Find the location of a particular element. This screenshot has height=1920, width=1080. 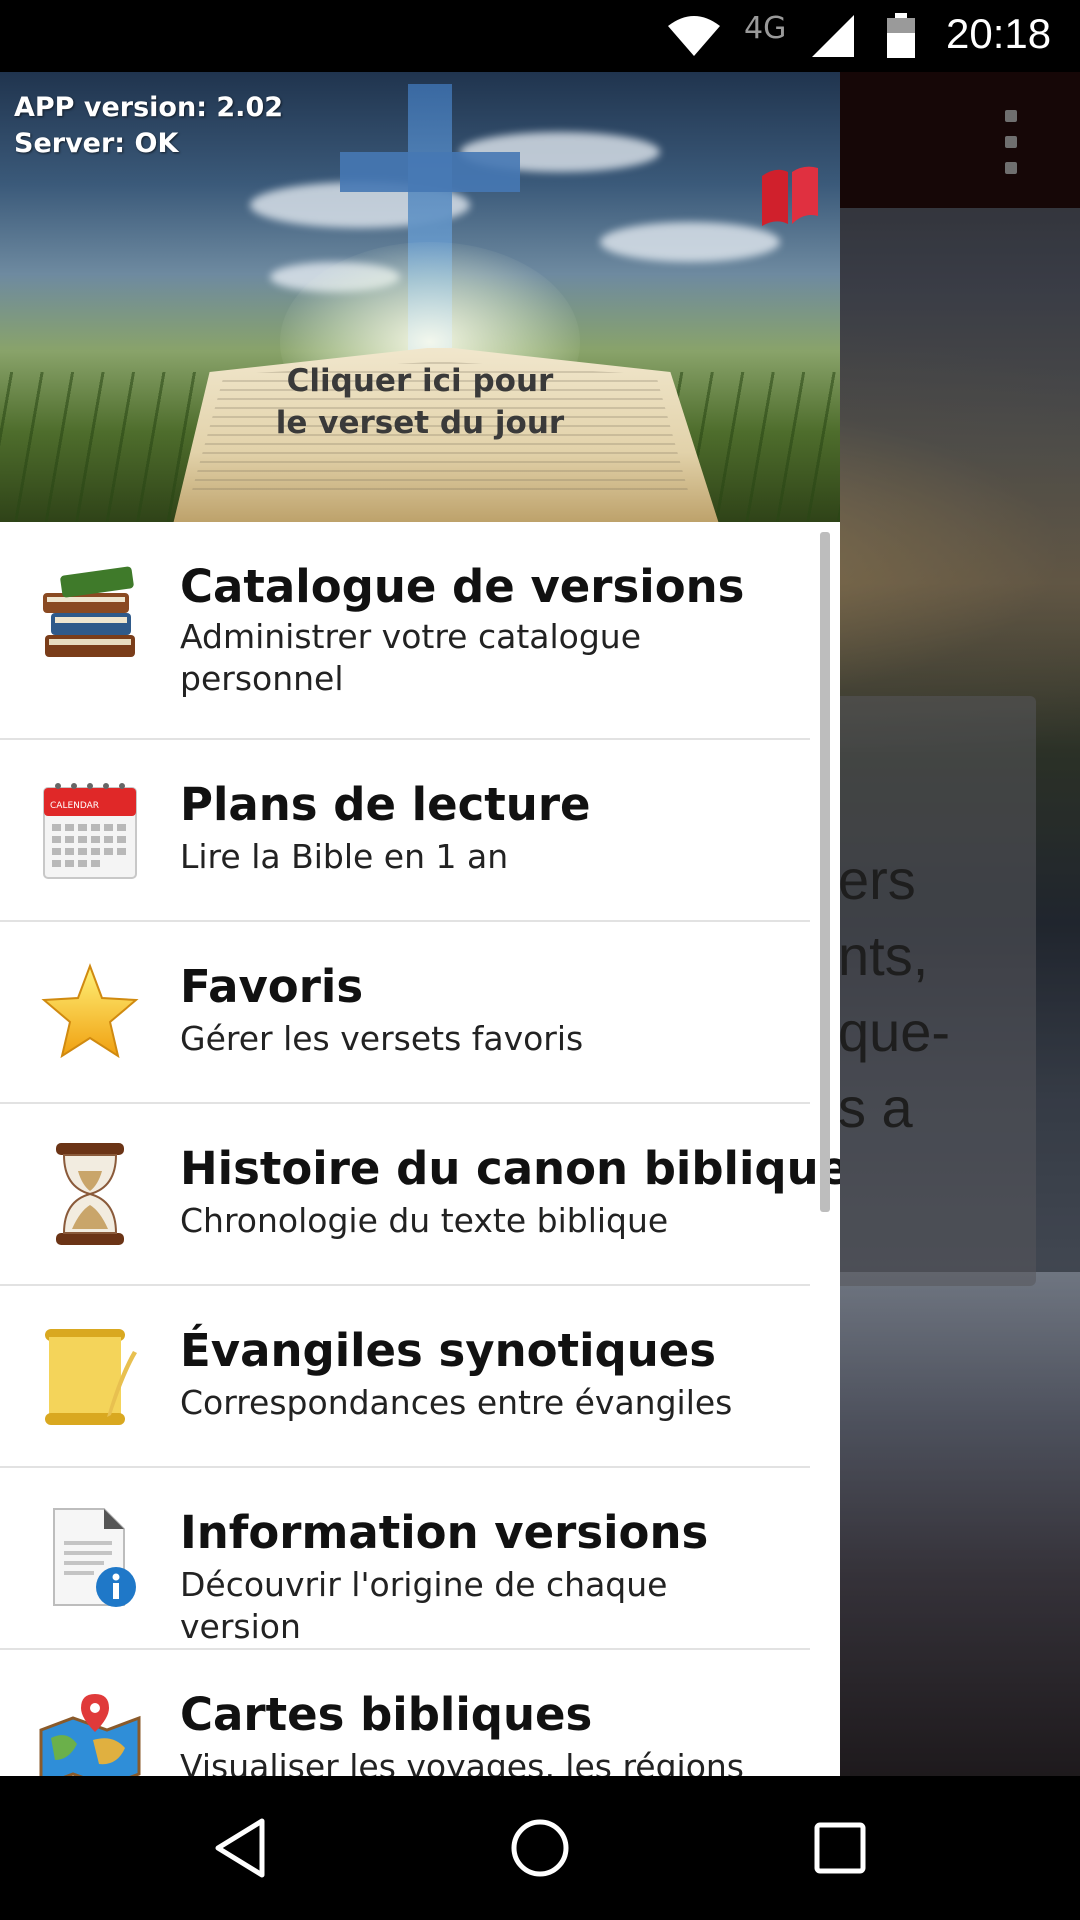

menu-item-subtitle: Lire la Bible en 1 an is located at coordinates (344, 856).